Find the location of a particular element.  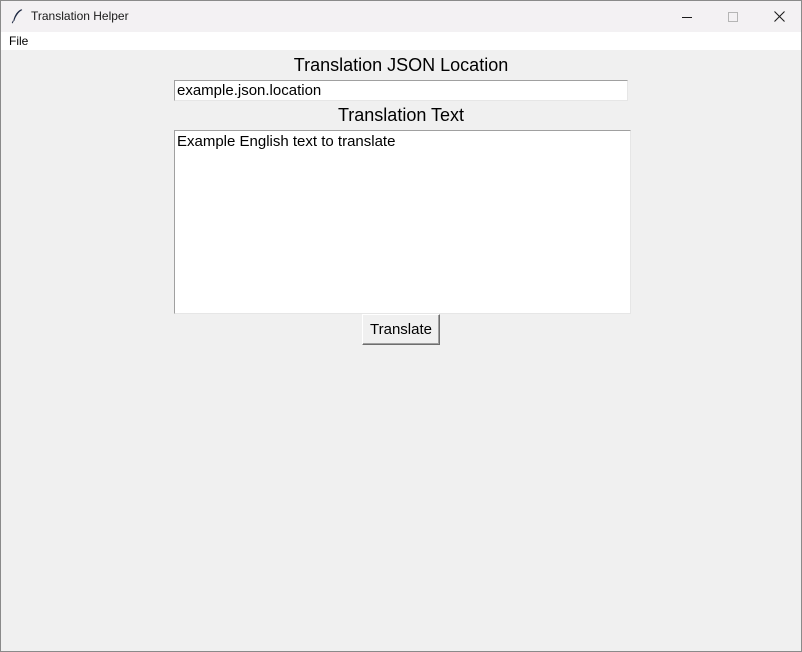

minimize-button is located at coordinates (687, 16).